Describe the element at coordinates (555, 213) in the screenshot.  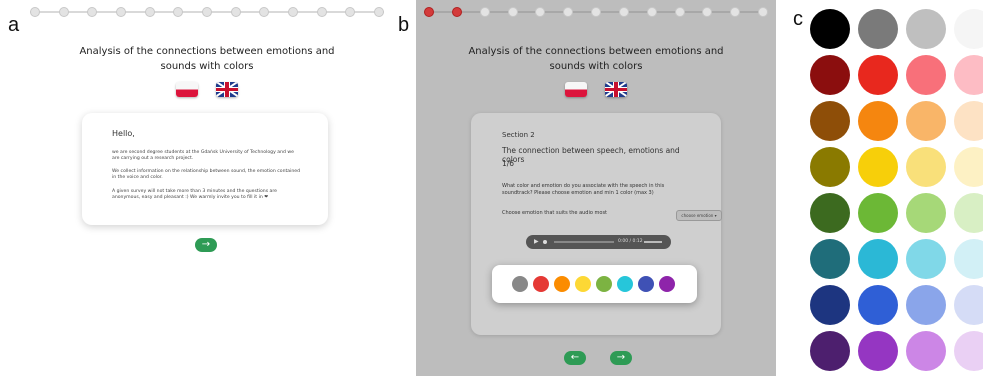
I see `emotion-select-label: Choose emotion that suits the audio most` at that location.